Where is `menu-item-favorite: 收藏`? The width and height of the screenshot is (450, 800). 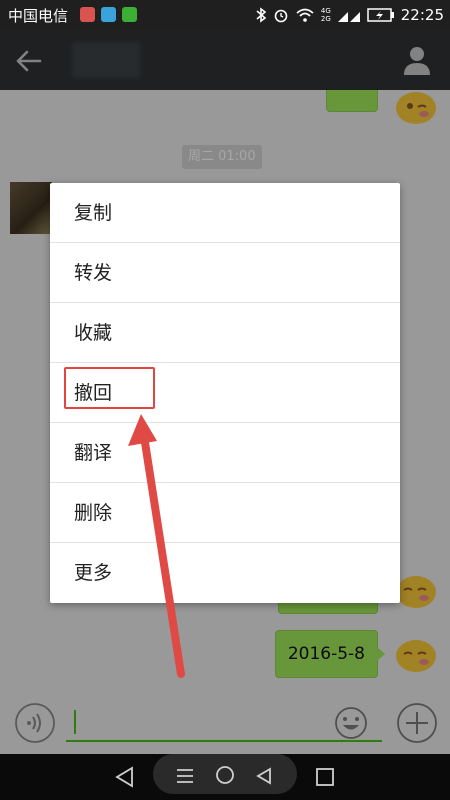 menu-item-favorite: 收藏 is located at coordinates (225, 333).